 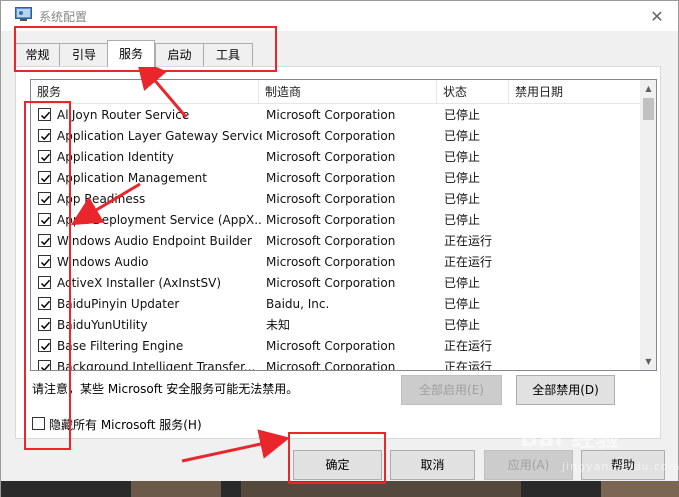 What do you see at coordinates (574, 92) in the screenshot?
I see `column-header-disabled-date: 禁用日期` at bounding box center [574, 92].